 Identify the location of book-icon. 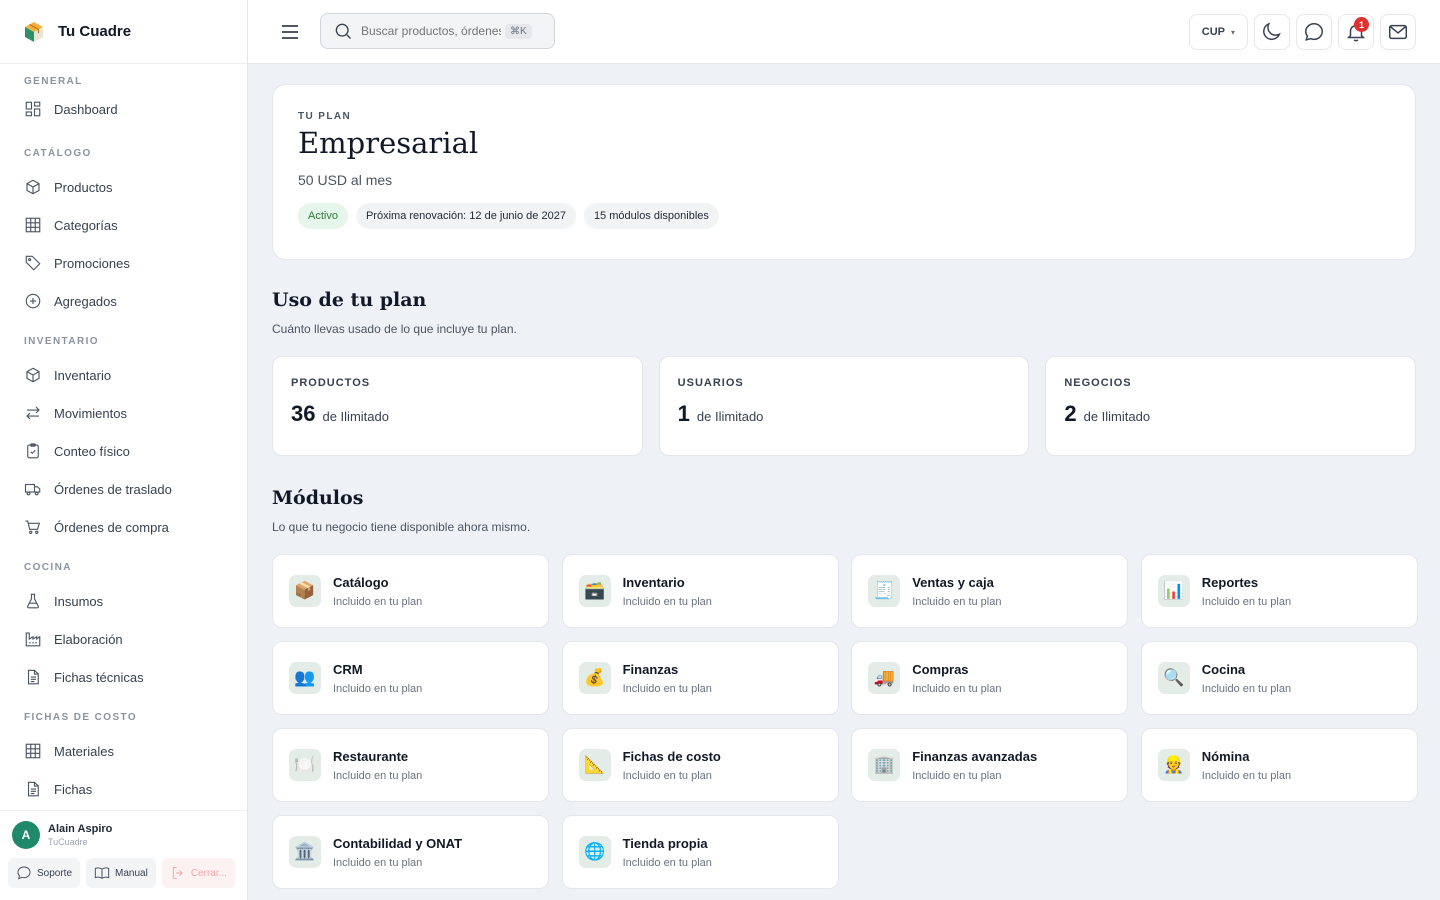
(102, 873).